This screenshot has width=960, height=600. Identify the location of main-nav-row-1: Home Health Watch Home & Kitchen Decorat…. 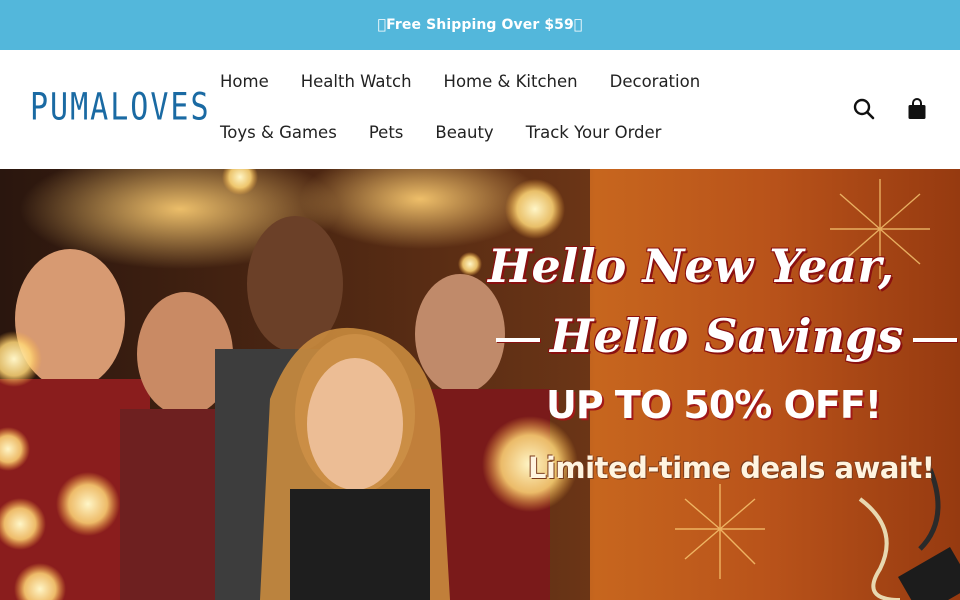
(476, 81).